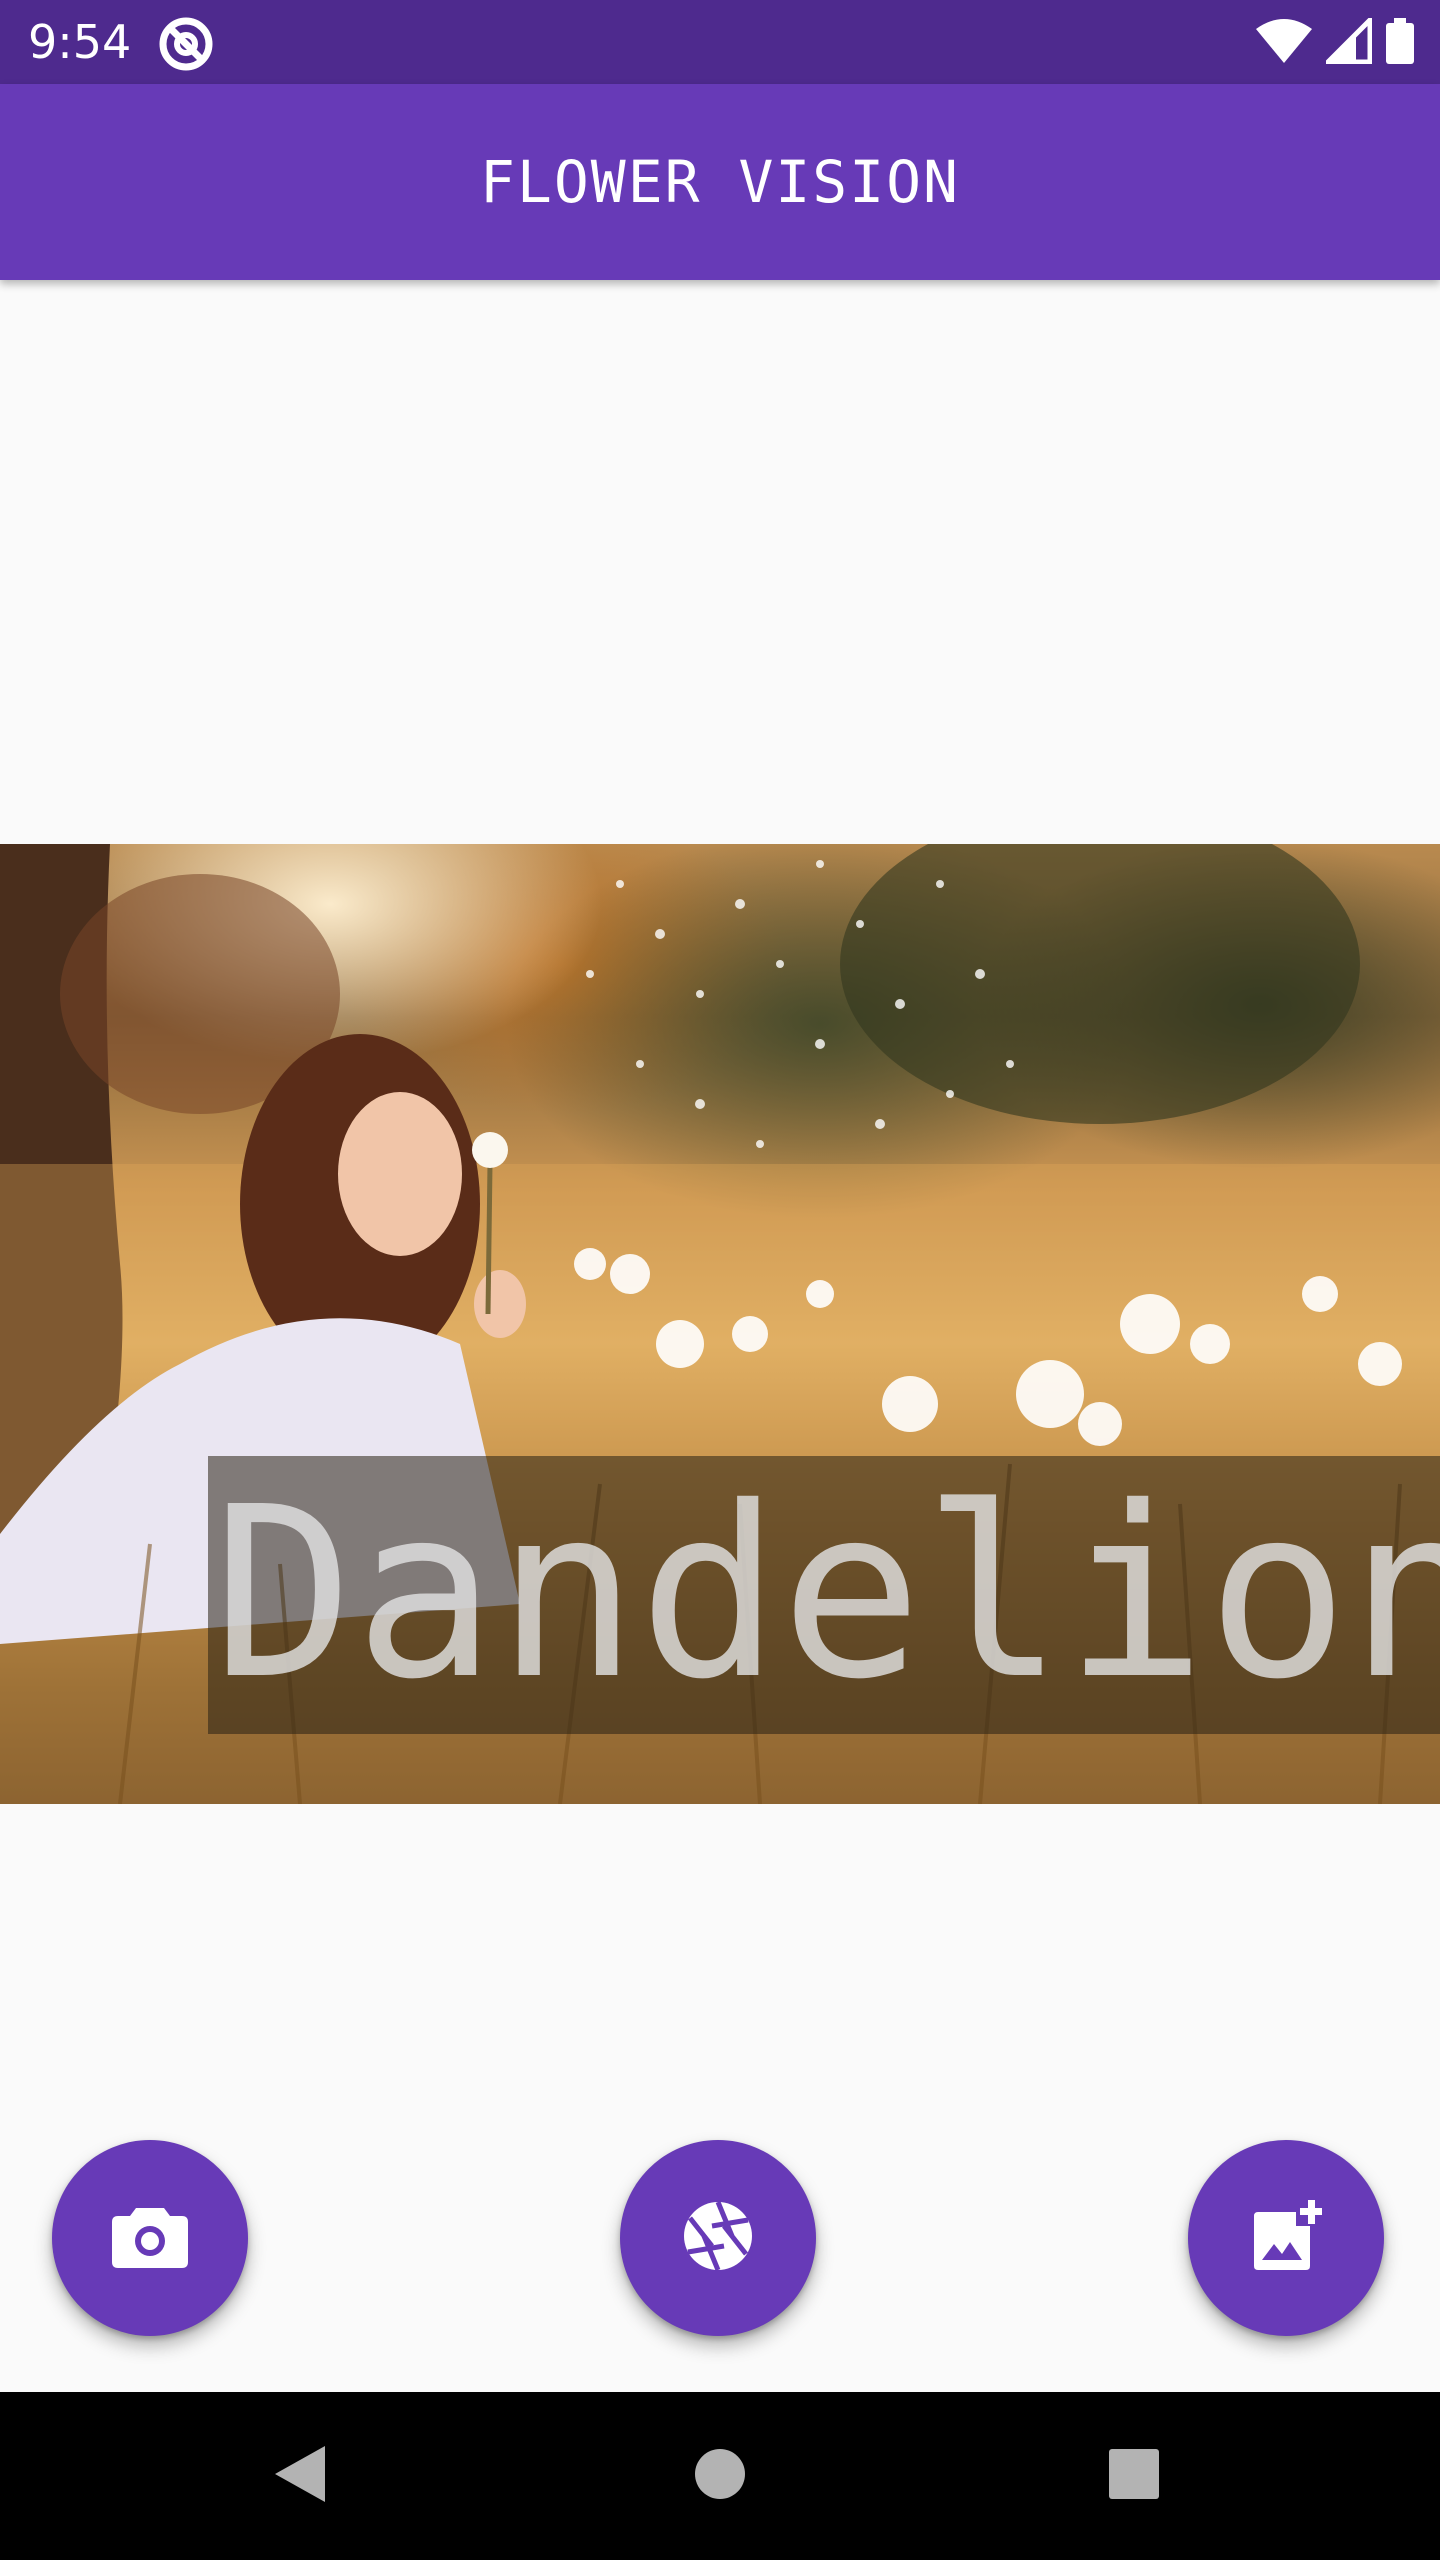 The image size is (1440, 2560). I want to click on wifi-icon, so click(1284, 43).